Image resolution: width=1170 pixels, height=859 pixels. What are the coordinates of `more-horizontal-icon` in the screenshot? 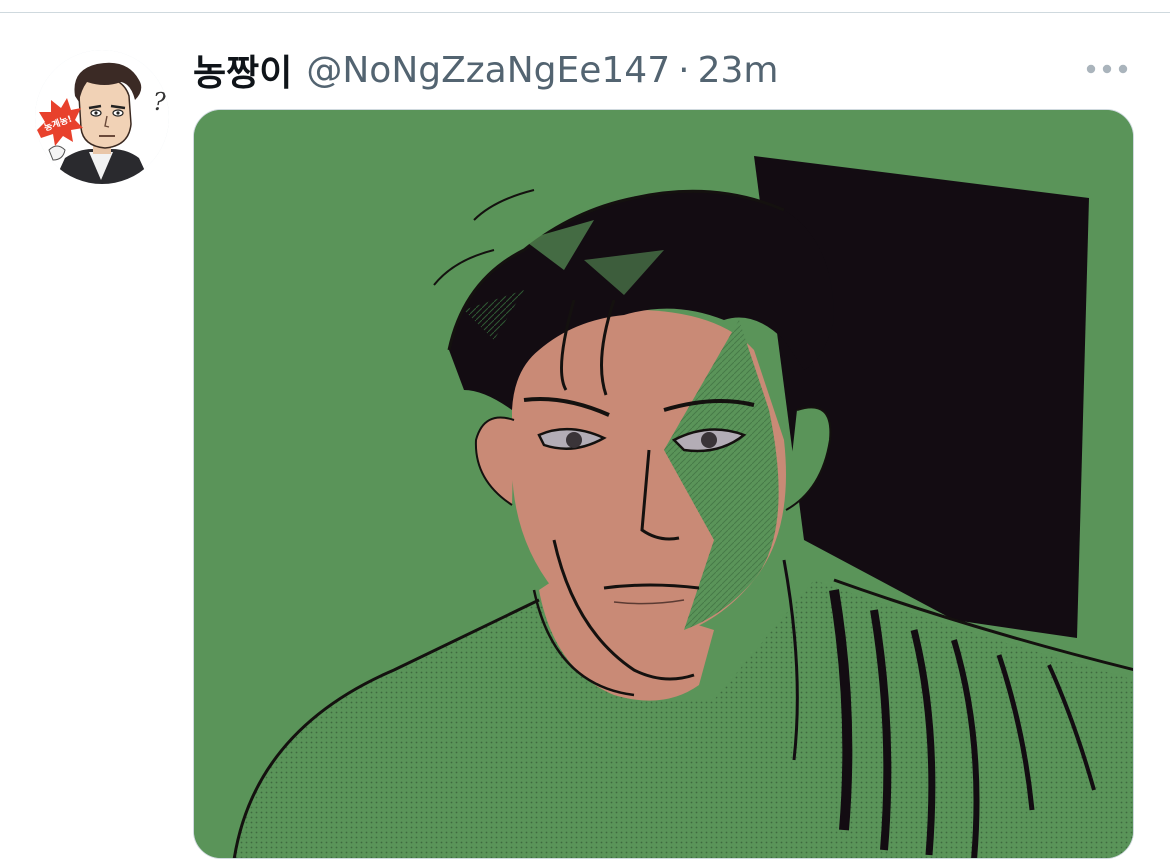 It's located at (1107, 69).